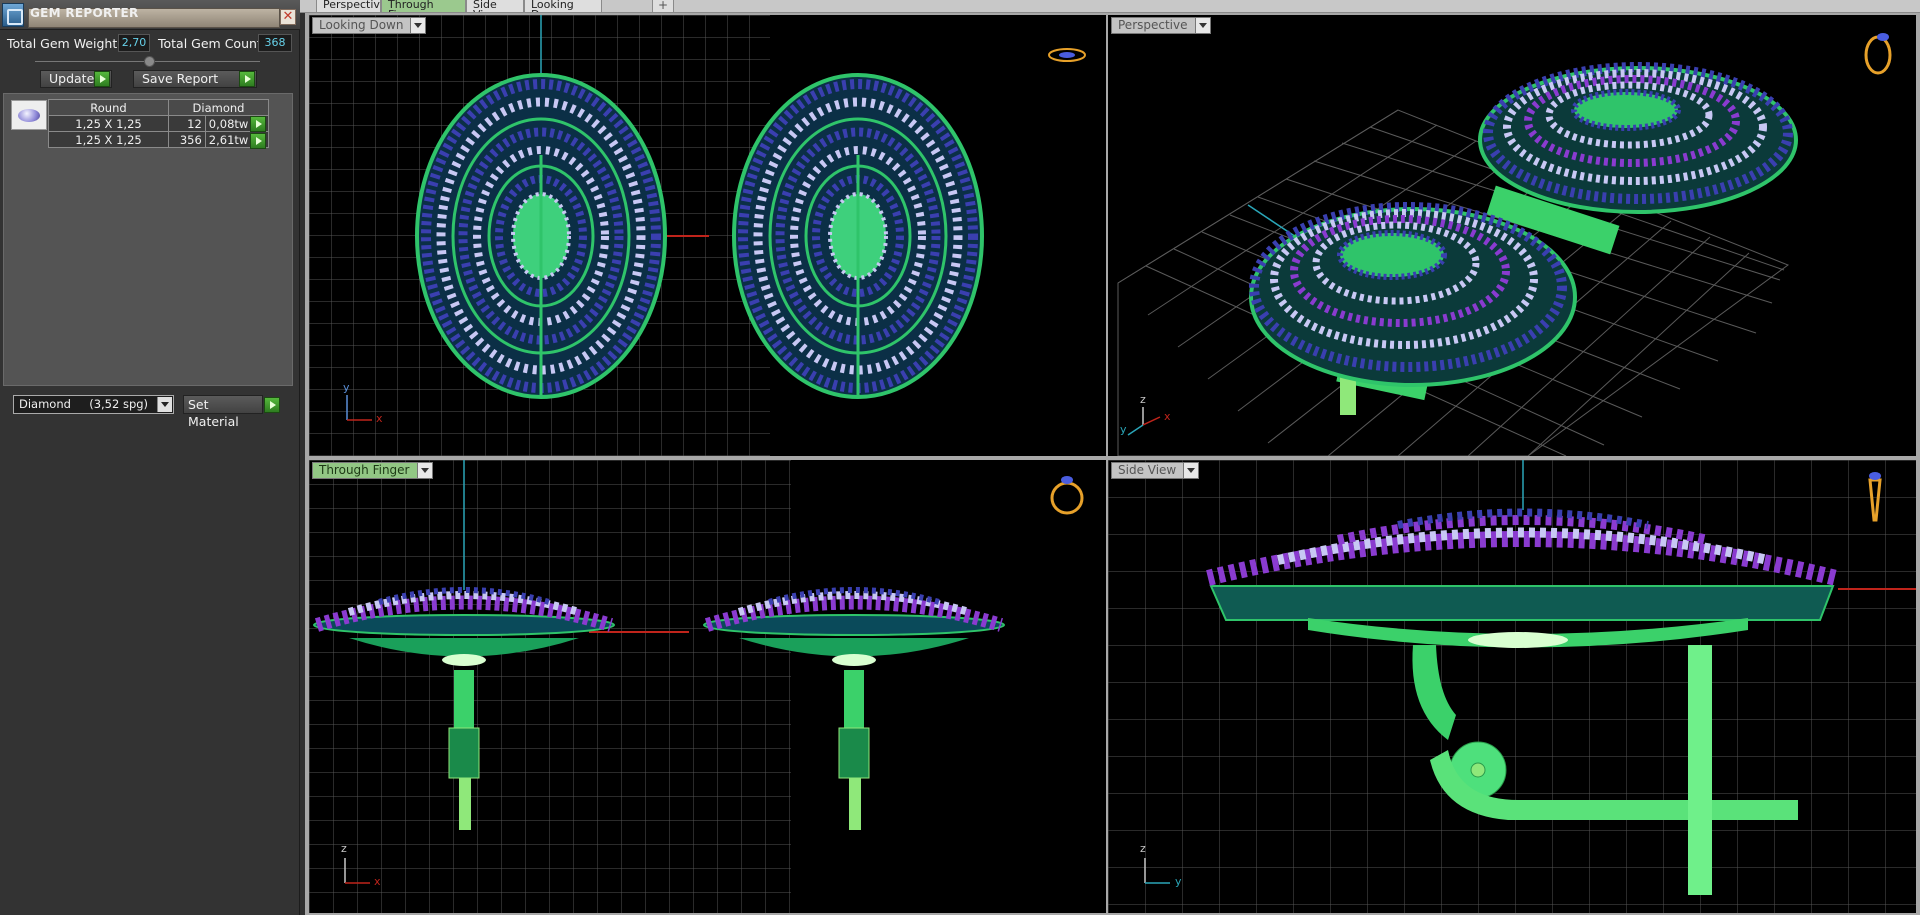 This screenshot has height=915, width=1920. Describe the element at coordinates (1878, 55) in the screenshot. I see `ring-perspective-icon` at that location.